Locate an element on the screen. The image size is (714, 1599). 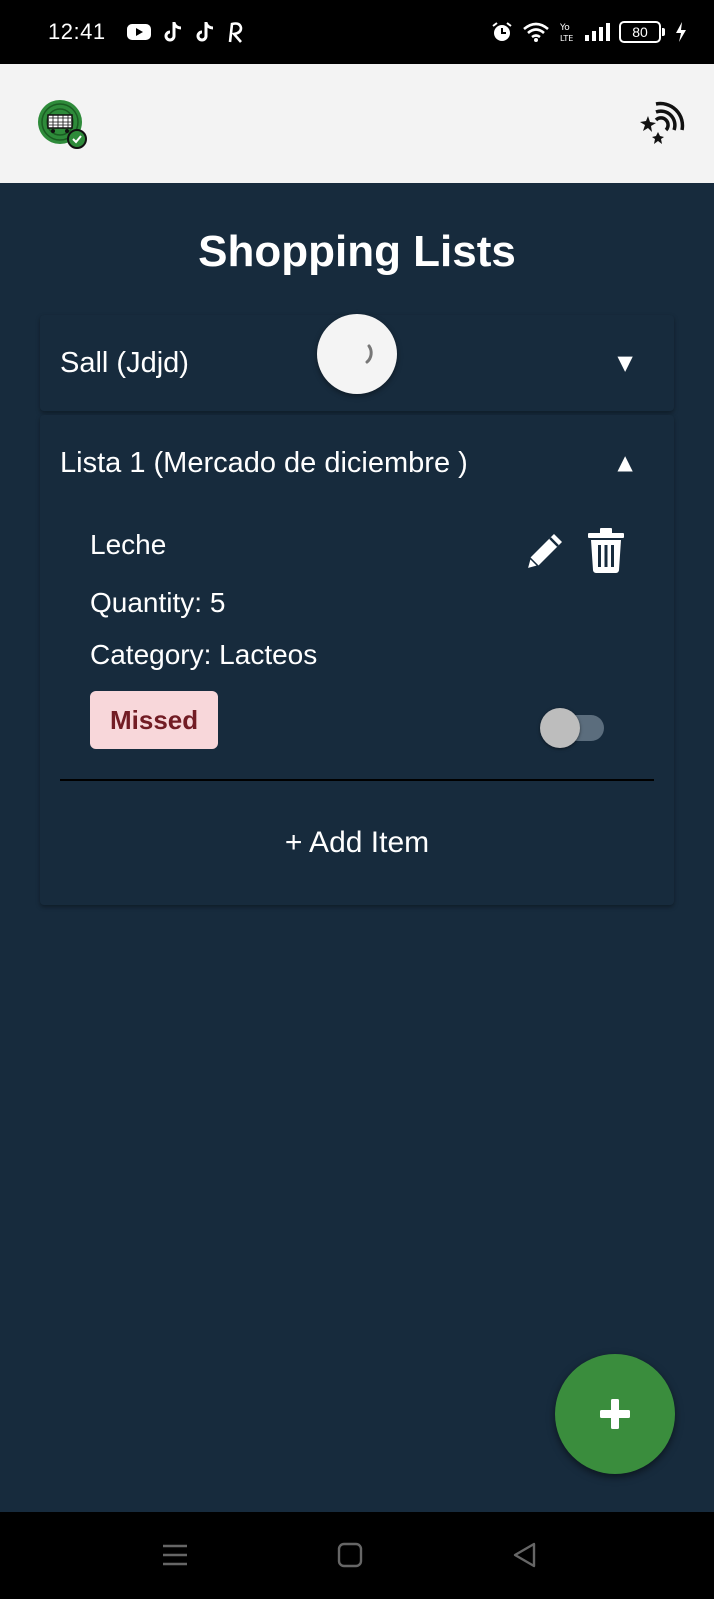
item-quantity: Quantity: 5 is located at coordinates (158, 602).